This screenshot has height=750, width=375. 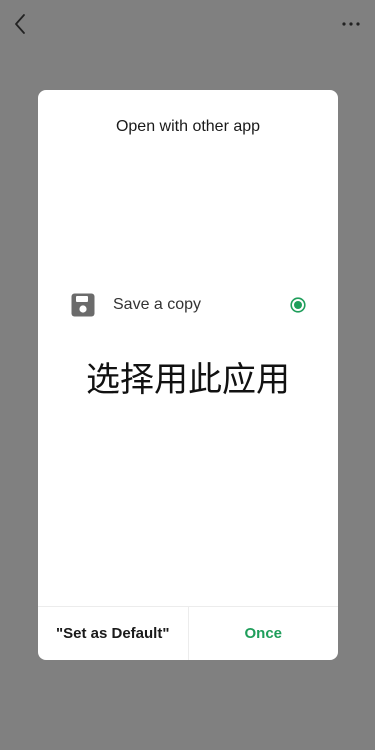 I want to click on chevron-left-icon, so click(x=20, y=24).